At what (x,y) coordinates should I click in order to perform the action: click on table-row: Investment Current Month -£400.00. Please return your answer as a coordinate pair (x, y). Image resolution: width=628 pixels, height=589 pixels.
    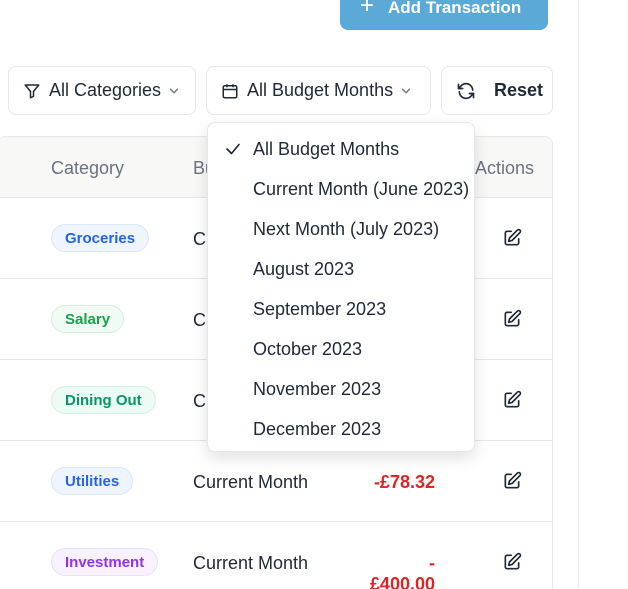
    Looking at the image, I should click on (276, 555).